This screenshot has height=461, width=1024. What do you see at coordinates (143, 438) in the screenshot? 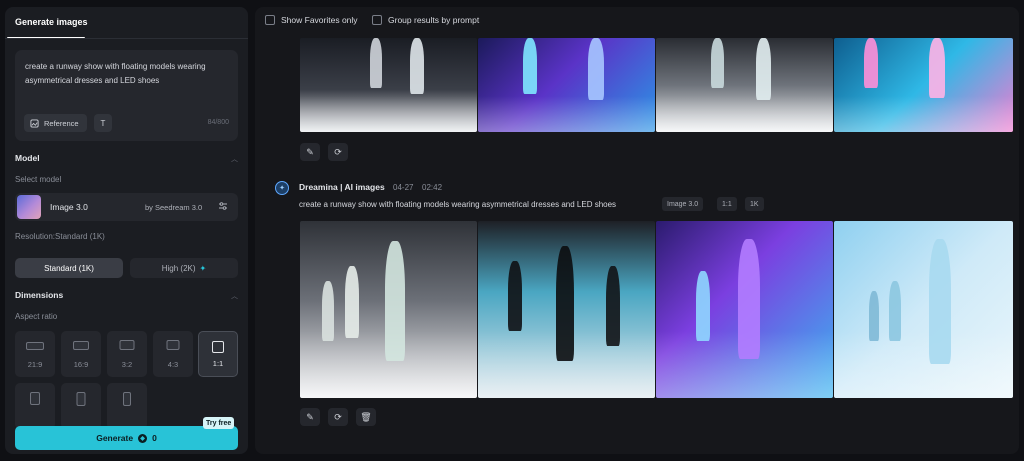
I see `credit-icon: ◆` at bounding box center [143, 438].